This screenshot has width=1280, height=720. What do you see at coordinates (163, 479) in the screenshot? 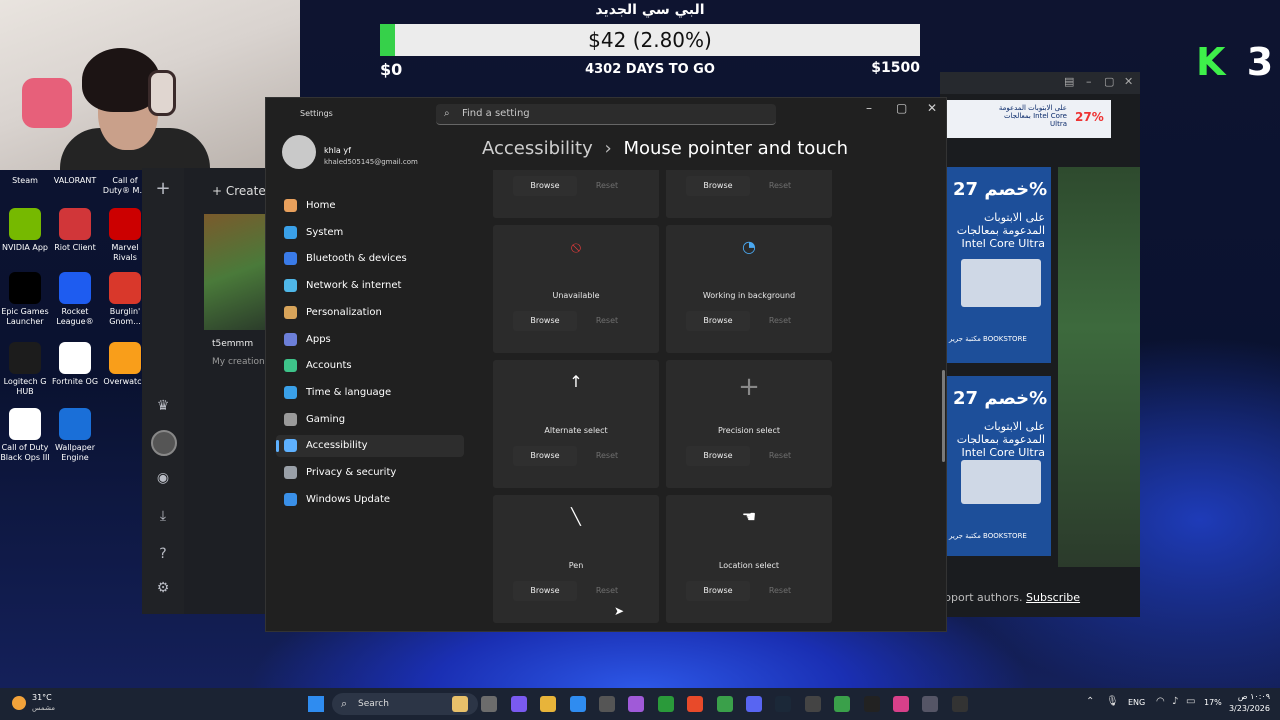
I see `discord-icon: ◉` at bounding box center [163, 479].